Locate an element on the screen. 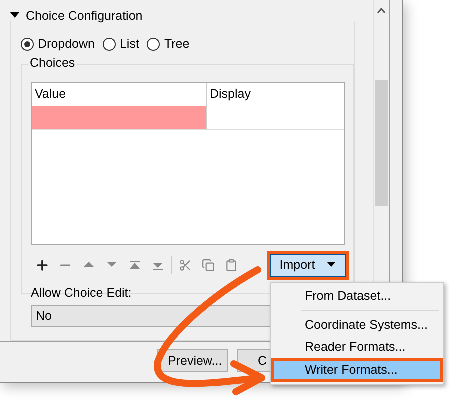  radio-label: Tree is located at coordinates (177, 44).